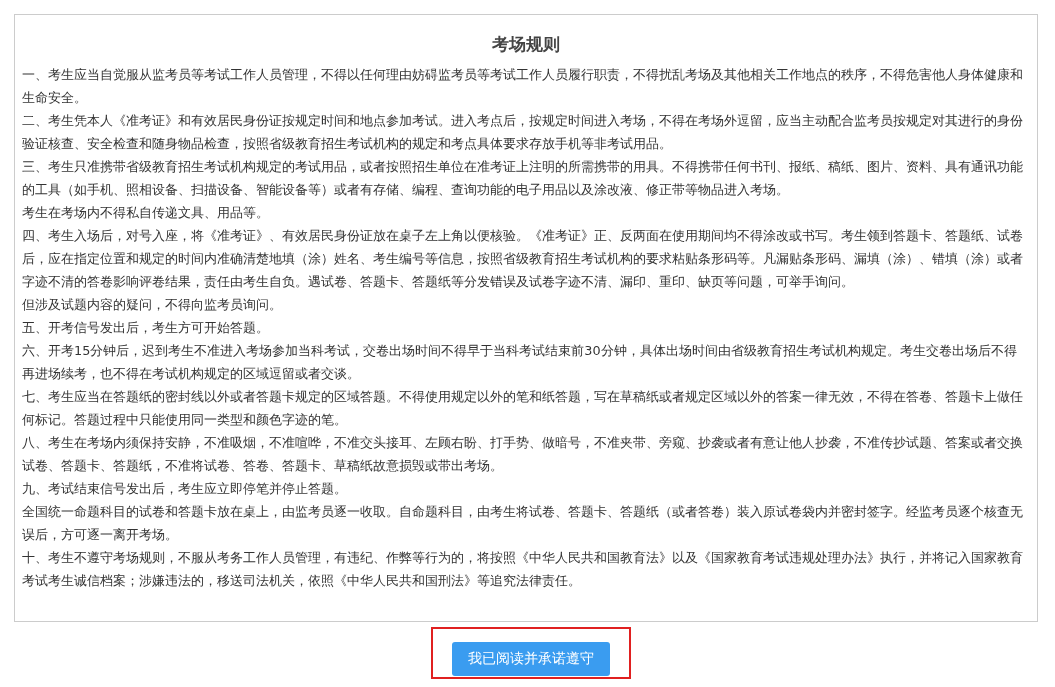  Describe the element at coordinates (523, 178) in the screenshot. I see `rule-paragraph: 三、考生只准携带省级教育招生考试机构规定的考试用品，或者按照招生单位在准考证上注明的所需携带的用具。不得携带任何书刊、报纸、稿纸、图片、资料、具有通讯功能的工具（如手机、照相设备、扫描设备、智能设备等）或者有存储、编程、查询功能的电子用品以及涂改液、修正带等物品进入考场。` at that location.